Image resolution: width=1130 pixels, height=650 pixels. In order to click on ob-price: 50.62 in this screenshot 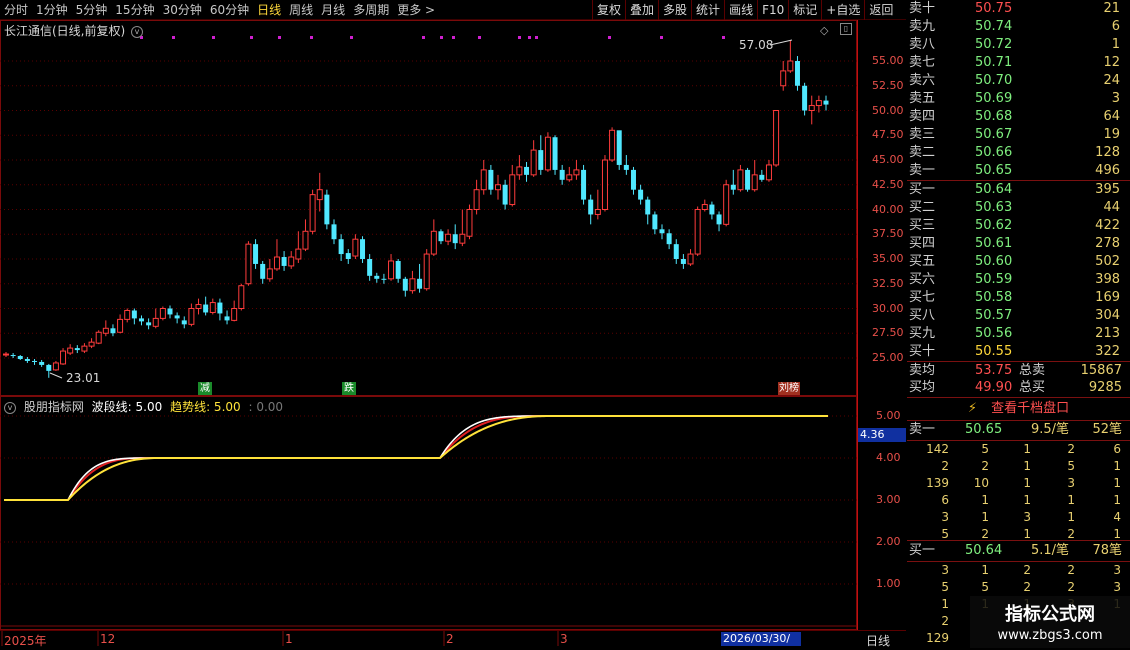, I will do `click(994, 225)`.